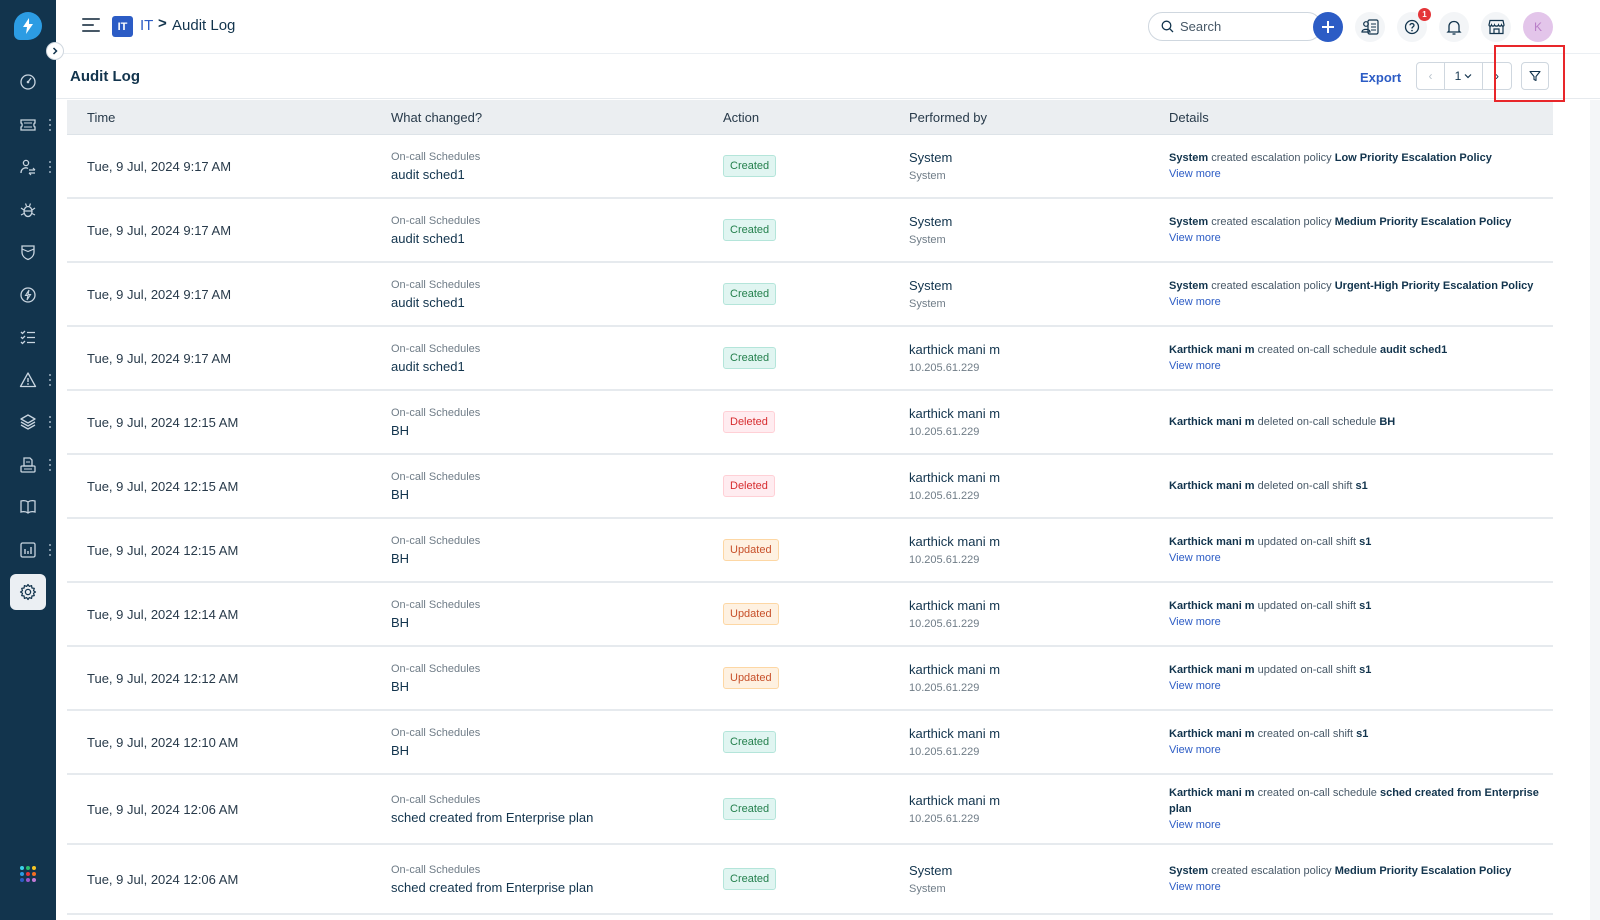 This screenshot has width=1600, height=920. Describe the element at coordinates (28, 210) in the screenshot. I see `sidebar-item-problems` at that location.